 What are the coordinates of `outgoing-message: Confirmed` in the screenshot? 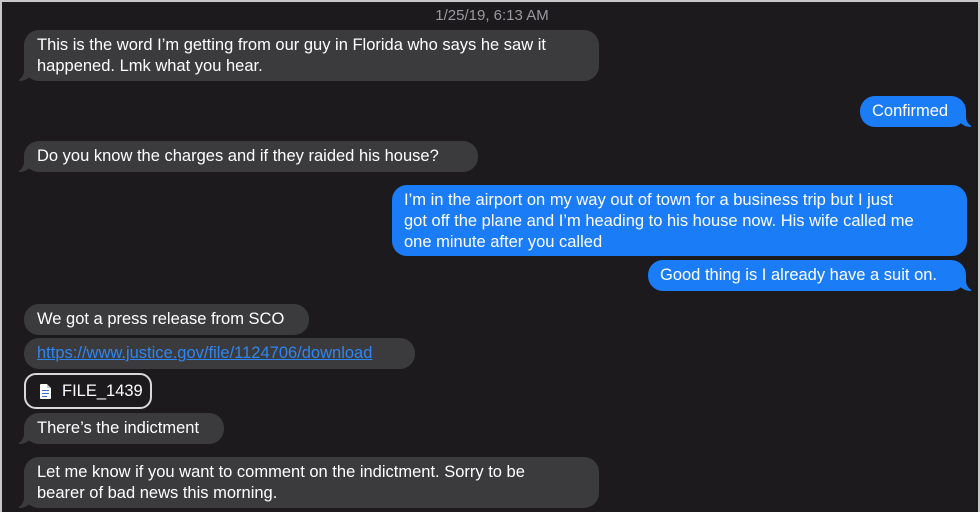 It's located at (918, 111).